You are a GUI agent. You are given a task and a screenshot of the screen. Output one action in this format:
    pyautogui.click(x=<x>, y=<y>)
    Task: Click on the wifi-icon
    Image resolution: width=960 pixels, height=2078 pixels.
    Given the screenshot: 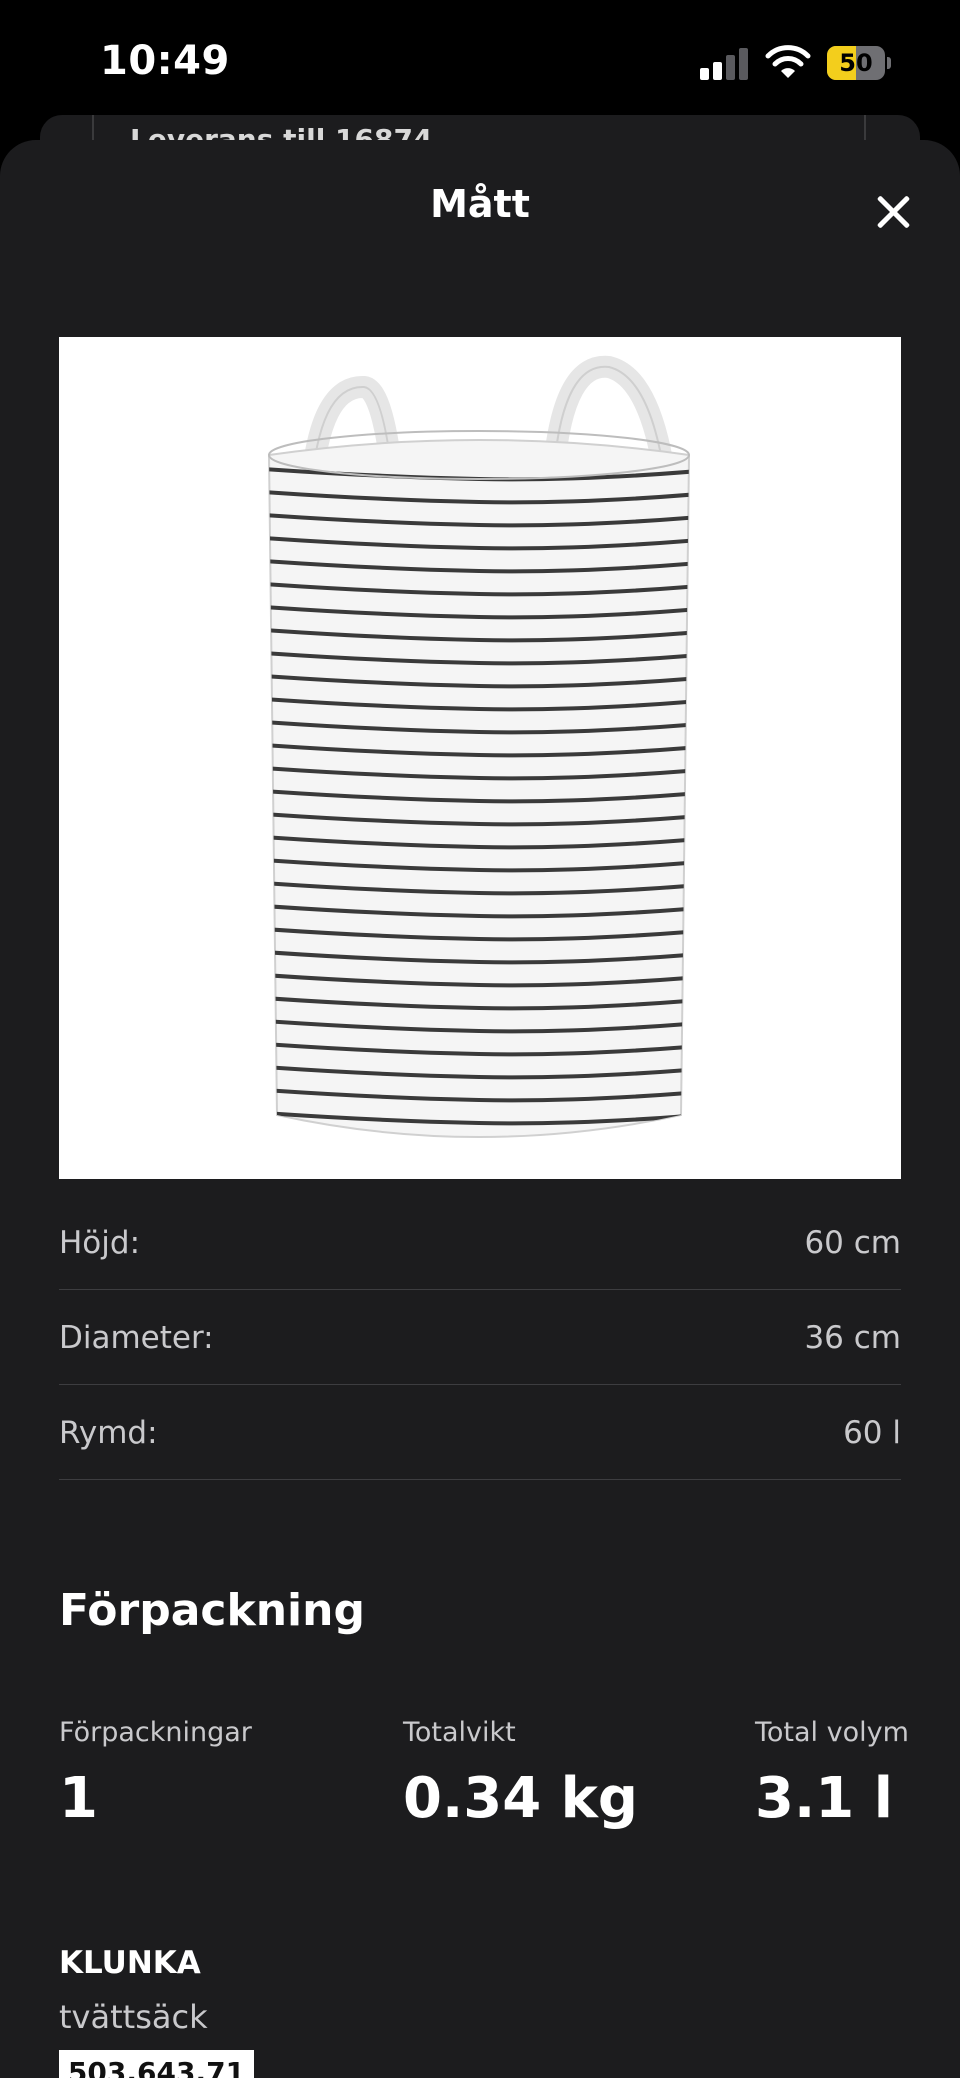 What is the action you would take?
    pyautogui.click(x=788, y=61)
    